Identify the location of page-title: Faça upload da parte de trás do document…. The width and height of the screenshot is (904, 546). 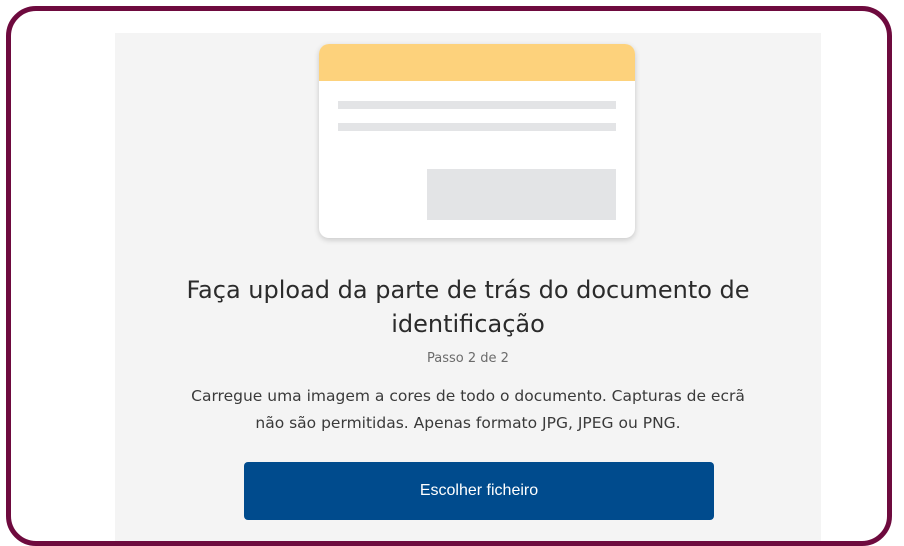
(468, 307).